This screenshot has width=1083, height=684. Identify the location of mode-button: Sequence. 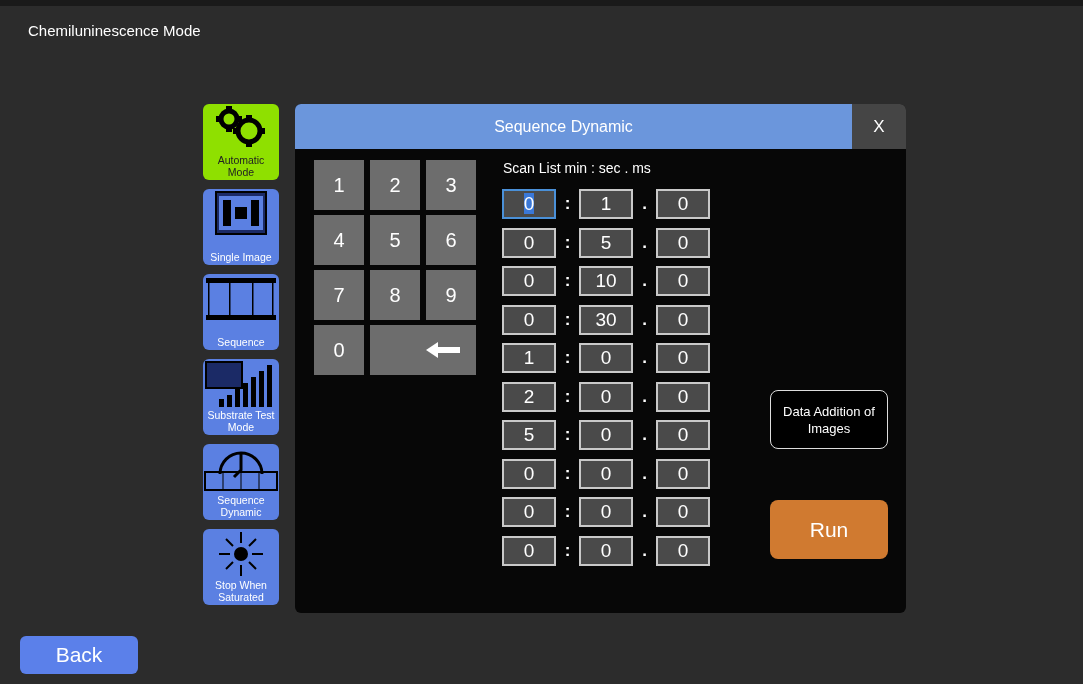
(241, 312).